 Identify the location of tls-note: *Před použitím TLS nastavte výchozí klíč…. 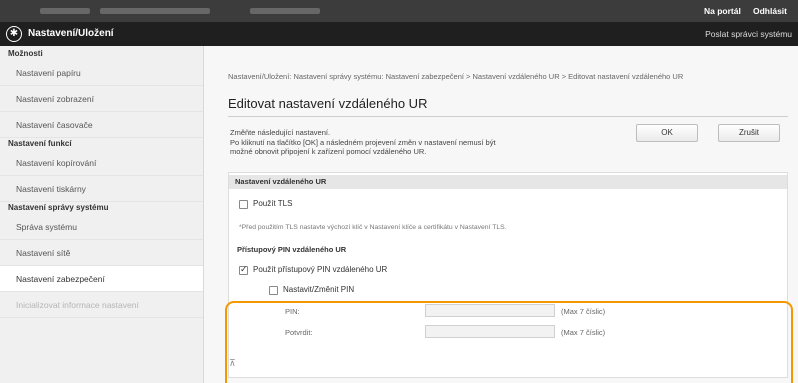
(373, 227).